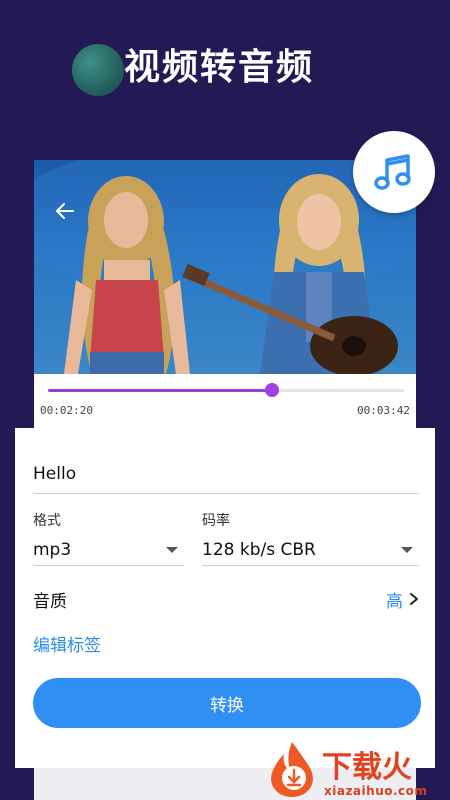 Image resolution: width=450 pixels, height=800 pixels. I want to click on back-button, so click(65, 211).